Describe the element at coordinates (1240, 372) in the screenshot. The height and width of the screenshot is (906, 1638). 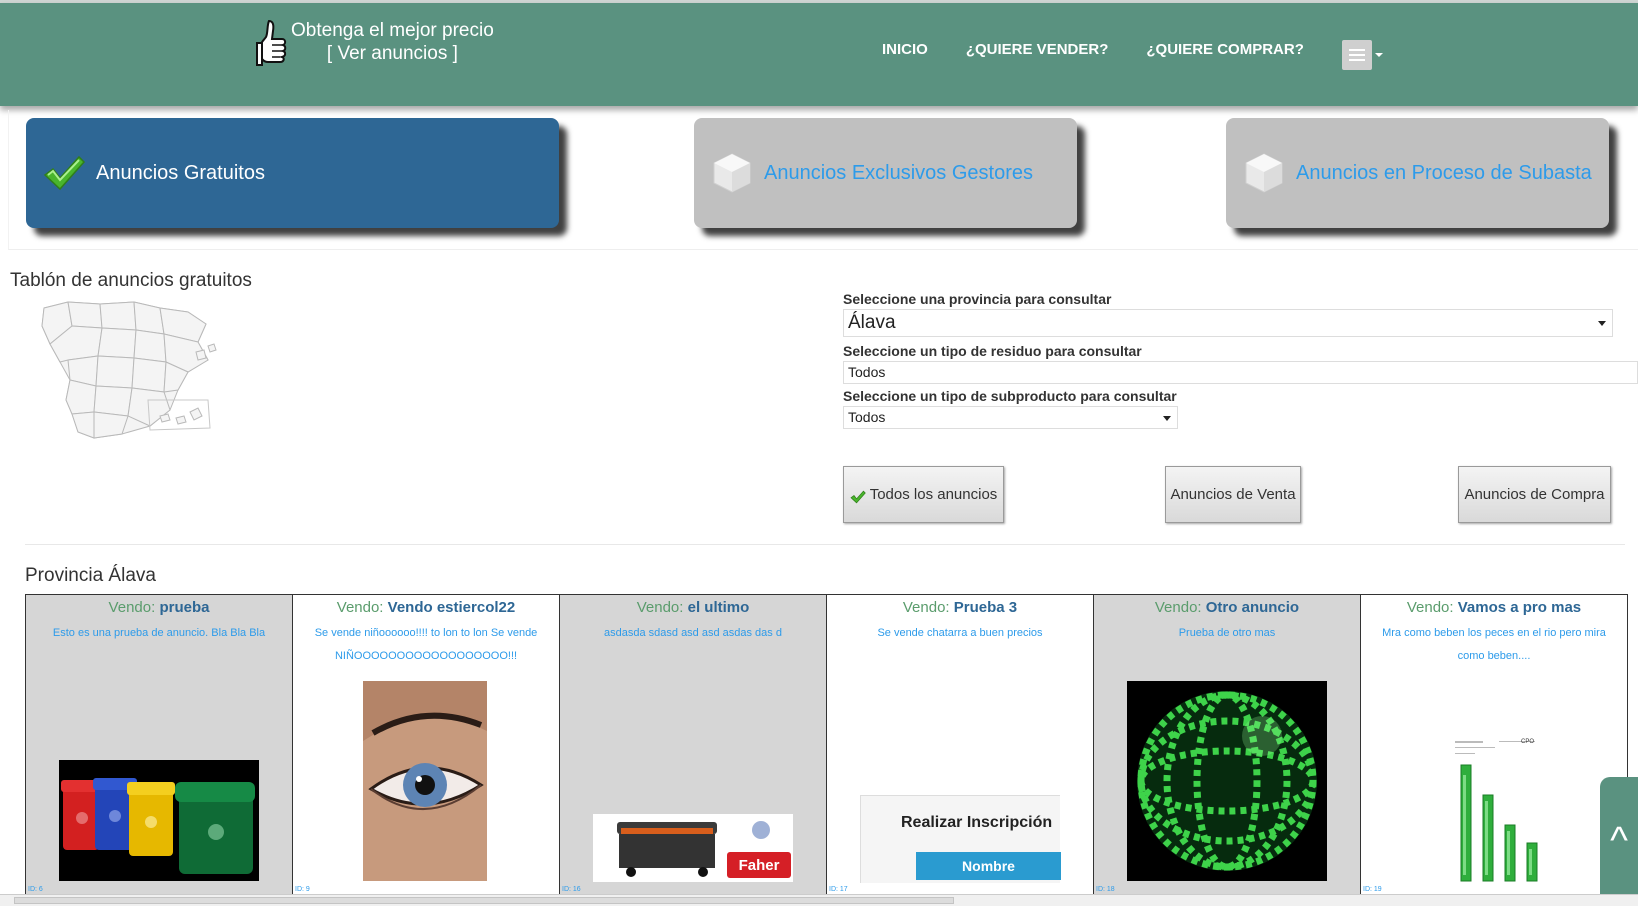
I see `residue-select: Todos` at that location.